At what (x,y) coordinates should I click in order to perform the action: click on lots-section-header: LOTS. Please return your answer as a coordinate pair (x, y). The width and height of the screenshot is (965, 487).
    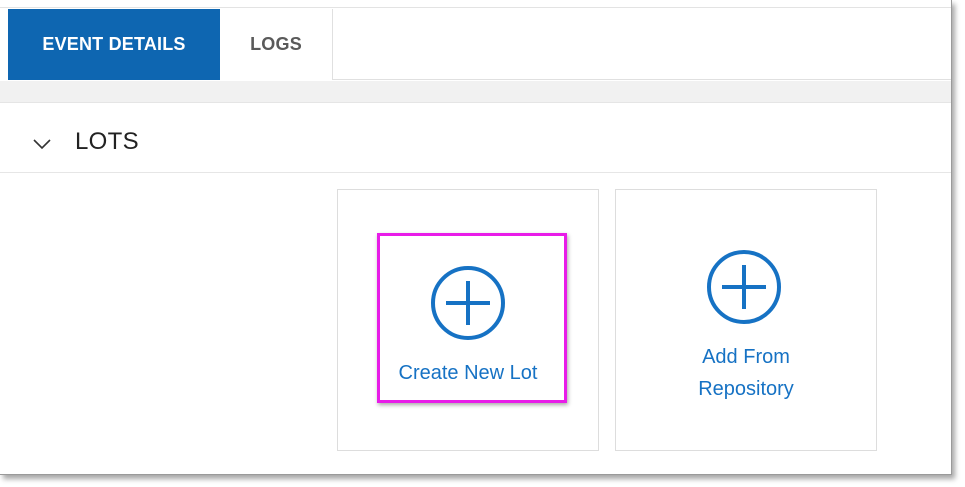
    Looking at the image, I should click on (475, 138).